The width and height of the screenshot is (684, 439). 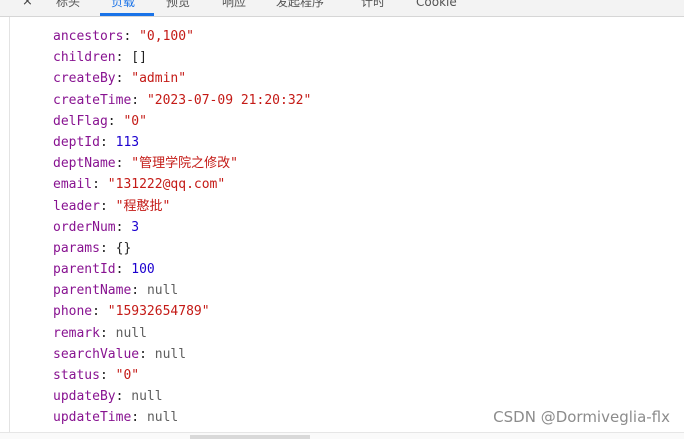 I want to click on tab-headers: 标头, so click(x=68, y=6).